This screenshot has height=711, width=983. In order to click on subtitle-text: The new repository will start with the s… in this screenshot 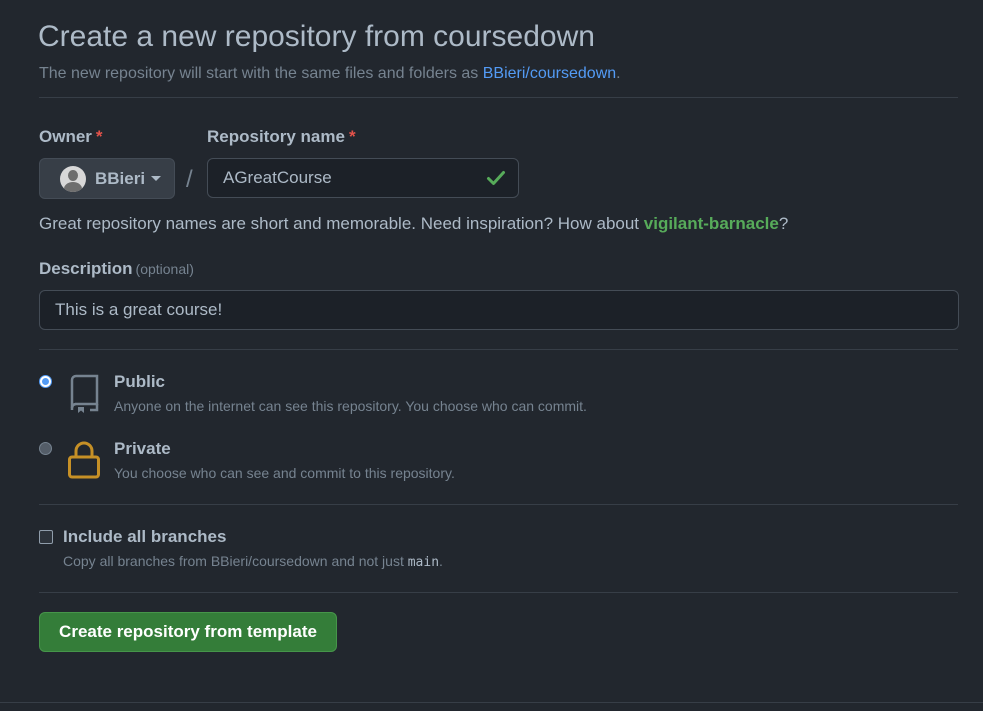, I will do `click(259, 73)`.